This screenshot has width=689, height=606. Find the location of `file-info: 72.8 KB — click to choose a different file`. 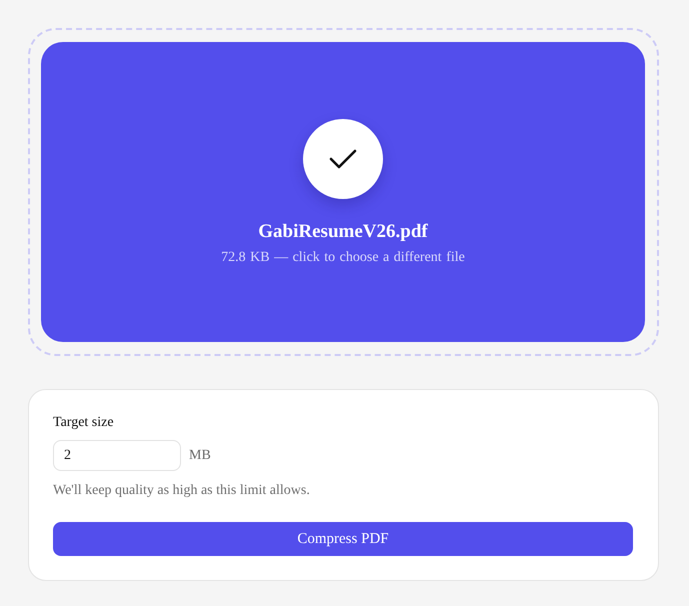

file-info: 72.8 KB — click to choose a different file is located at coordinates (343, 257).